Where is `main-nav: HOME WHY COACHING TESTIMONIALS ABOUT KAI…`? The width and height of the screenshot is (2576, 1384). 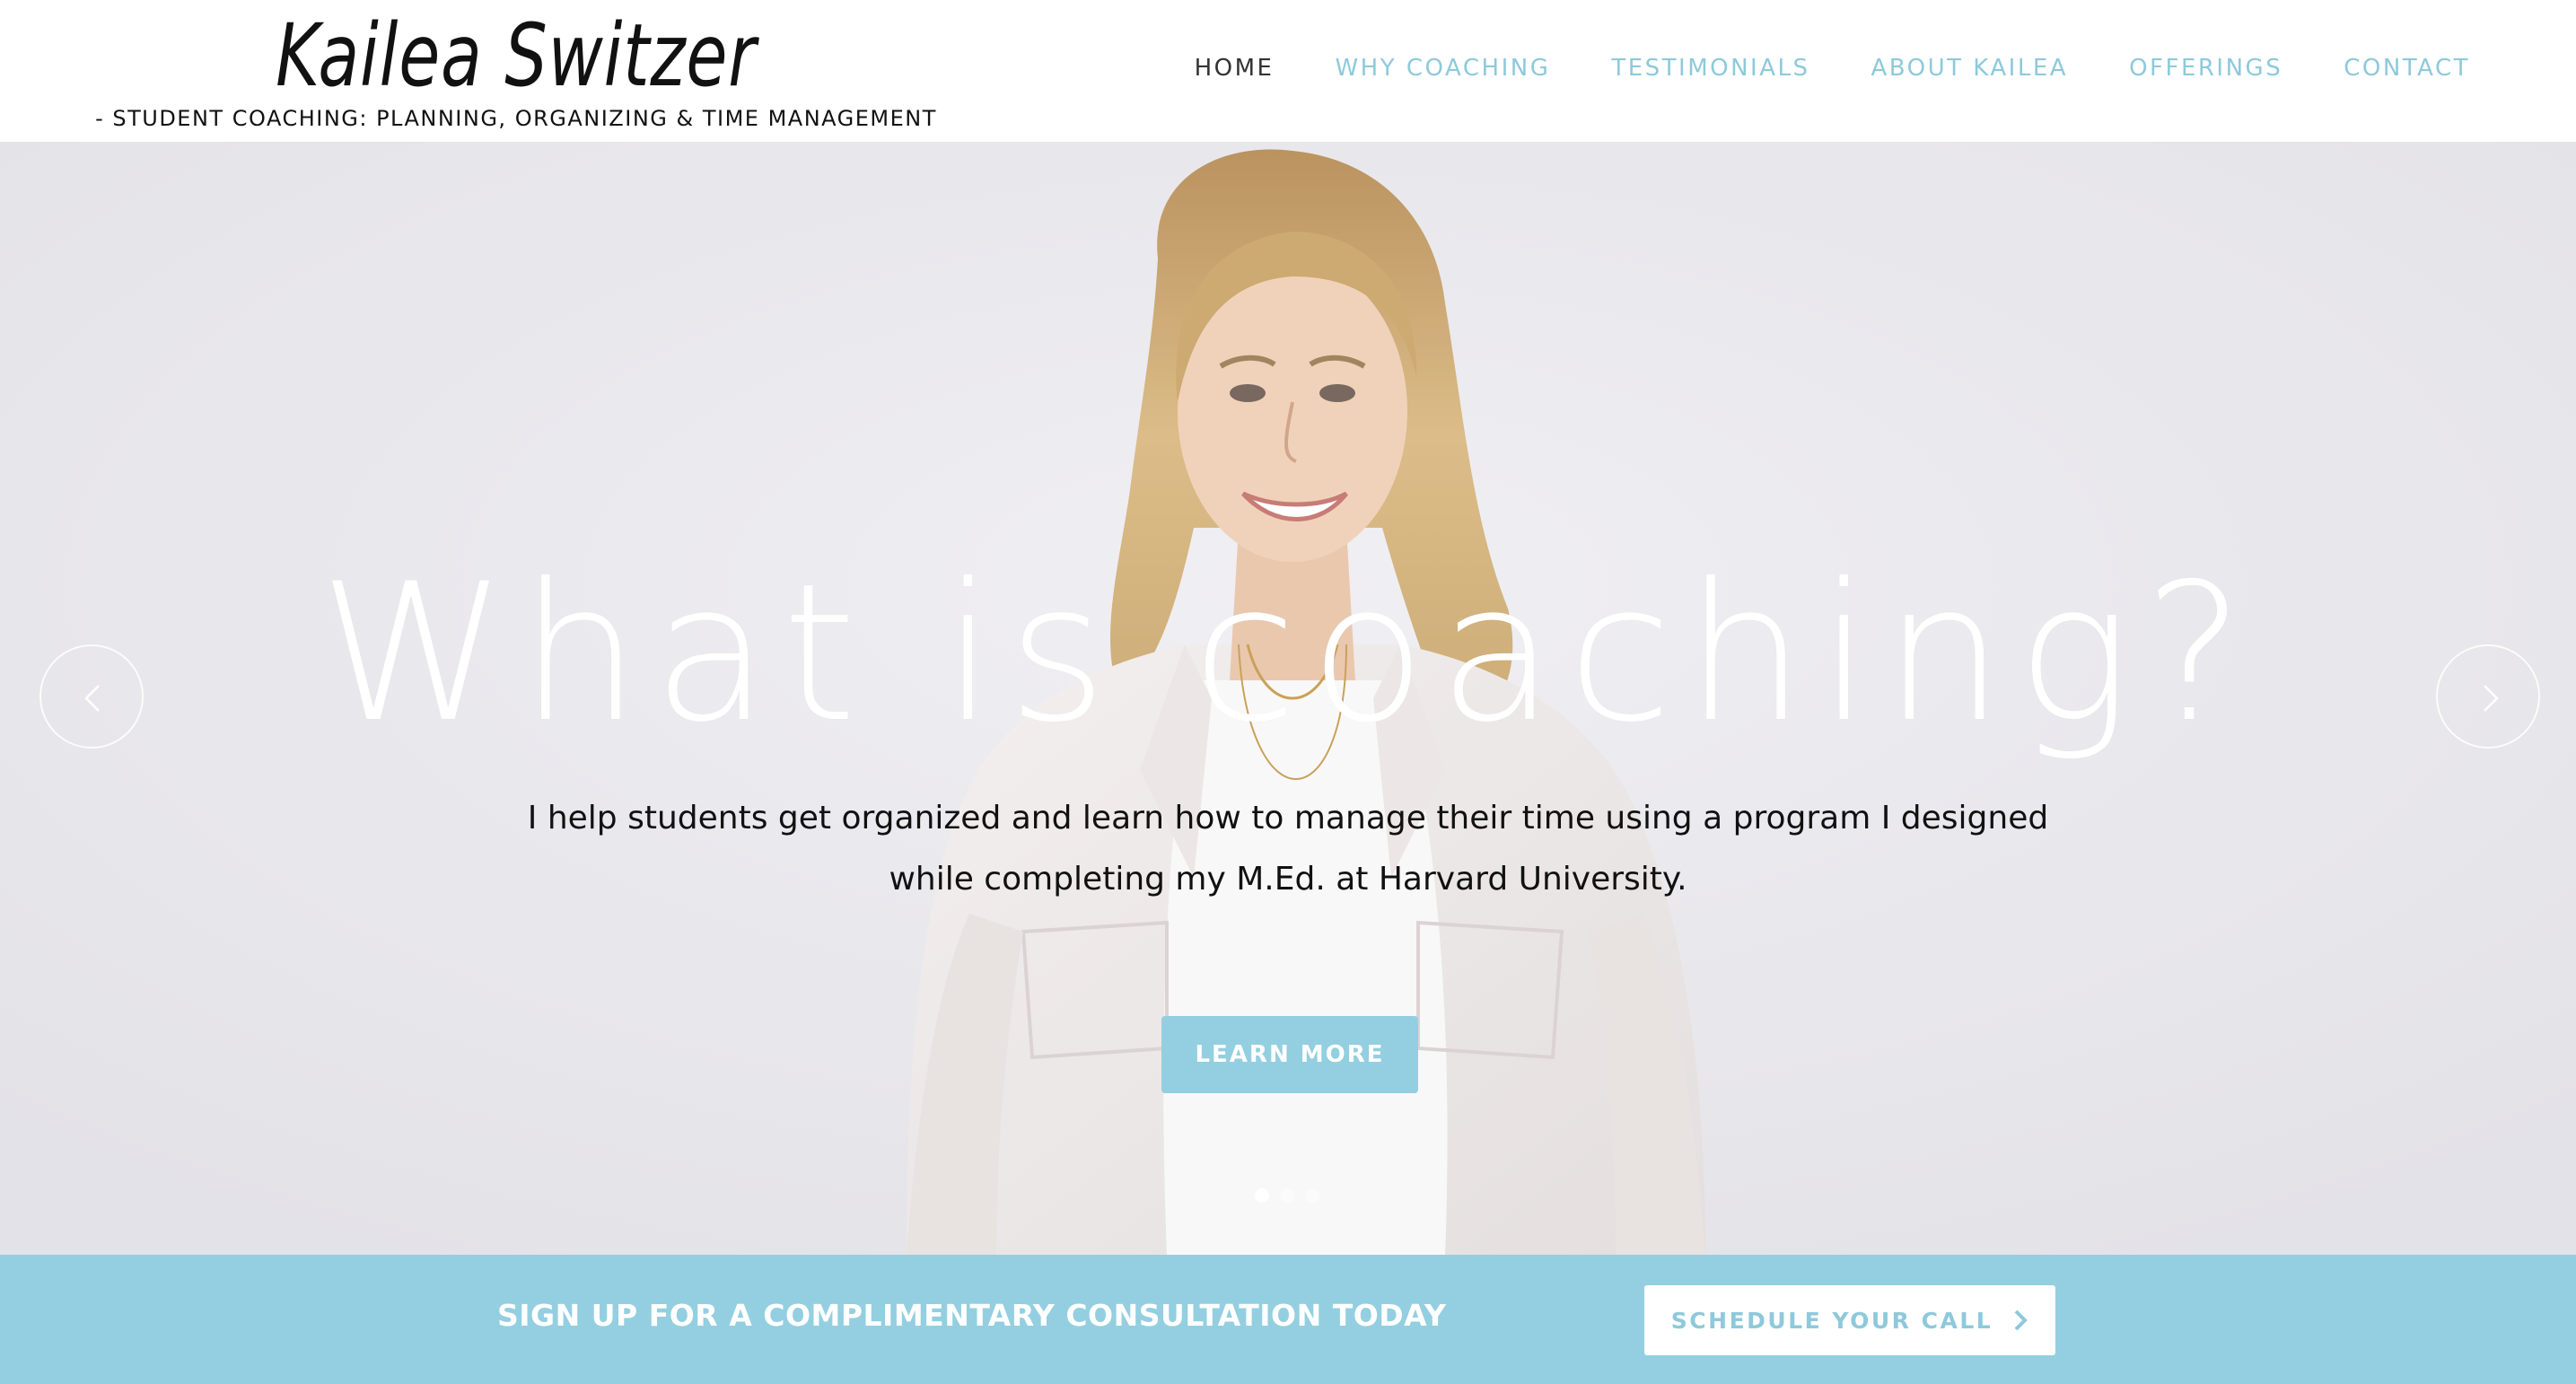 main-nav: HOME WHY COACHING TESTIMONIALS ABOUT KAI… is located at coordinates (1802, 68).